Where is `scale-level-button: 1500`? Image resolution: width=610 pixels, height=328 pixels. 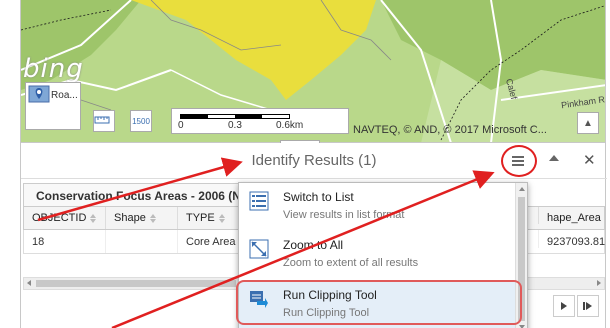 scale-level-button: 1500 is located at coordinates (141, 121).